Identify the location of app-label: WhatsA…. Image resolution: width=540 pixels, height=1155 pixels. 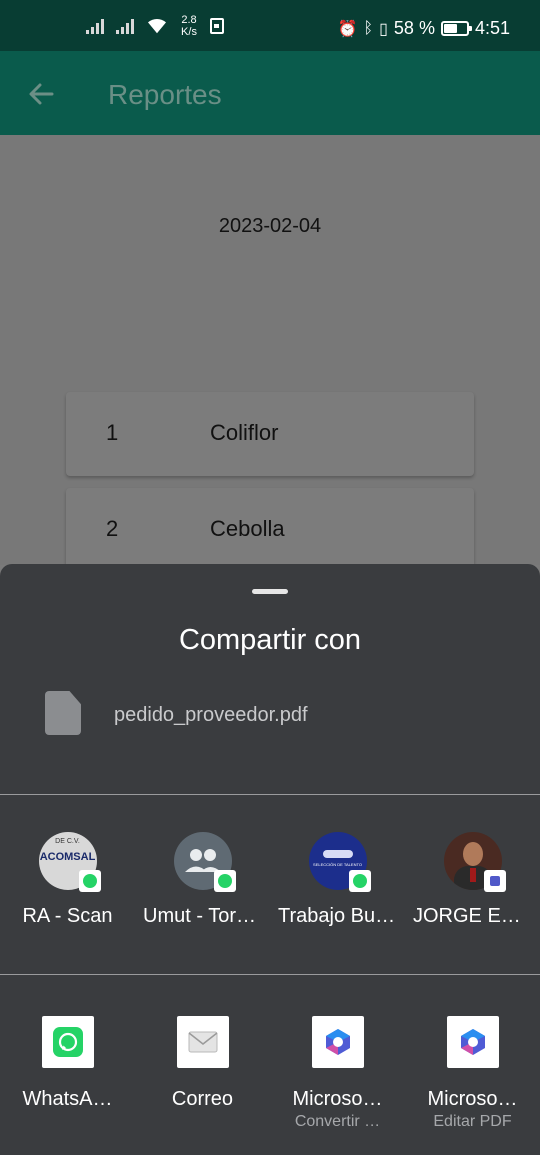
(67, 1099).